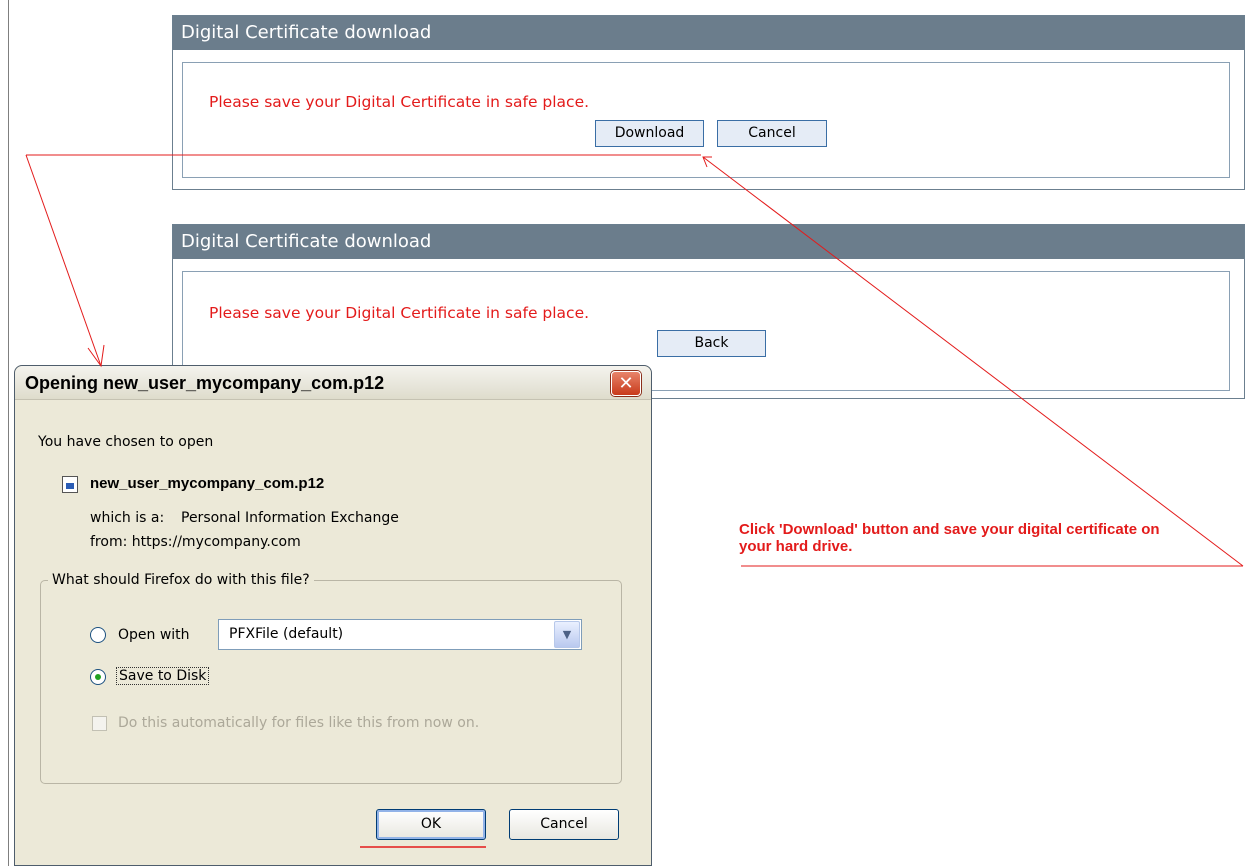 The image size is (1245, 866). I want to click on action-group-label: What should Firefox do with this file?, so click(181, 580).